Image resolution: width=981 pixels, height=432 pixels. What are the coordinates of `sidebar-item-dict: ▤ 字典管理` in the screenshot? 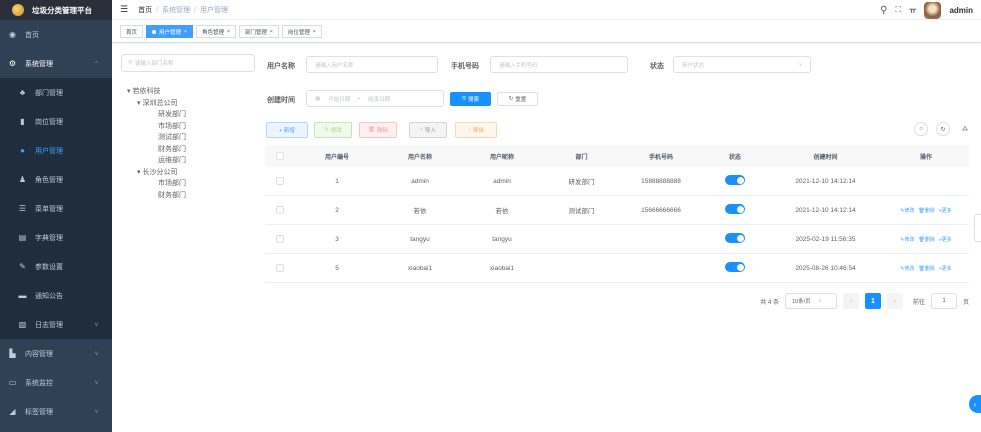 It's located at (56, 237).